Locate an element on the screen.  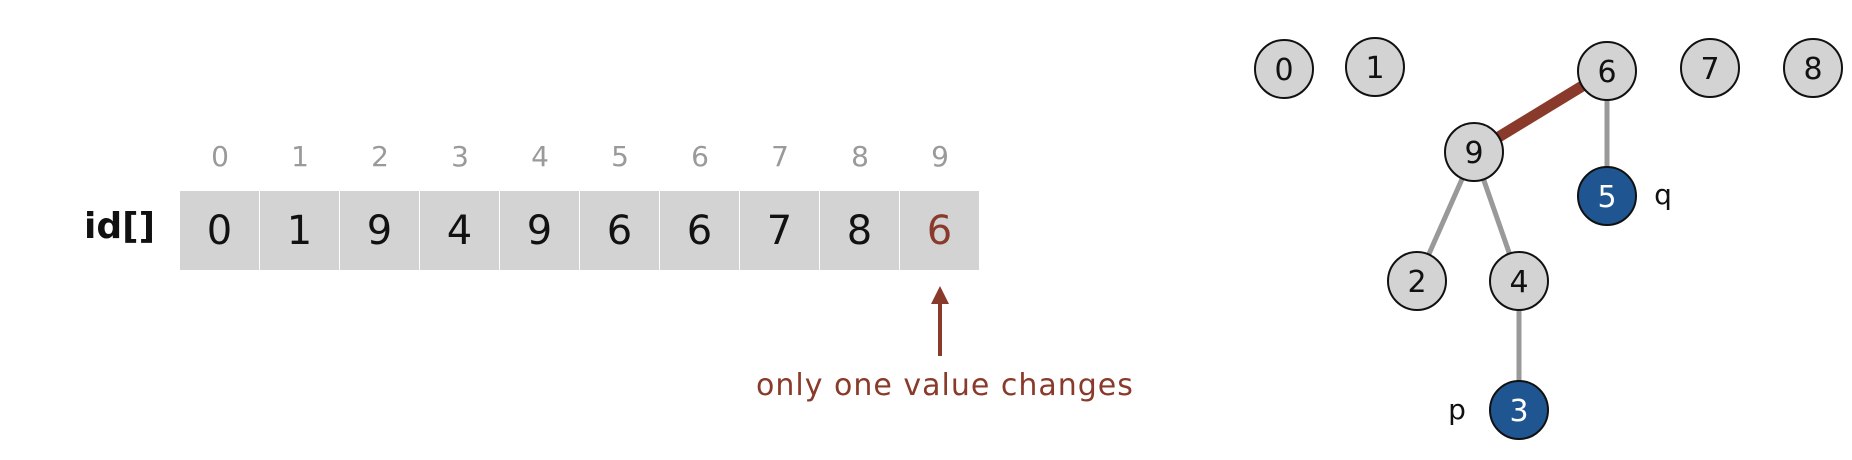
node-6: 6 is located at coordinates (1607, 71).